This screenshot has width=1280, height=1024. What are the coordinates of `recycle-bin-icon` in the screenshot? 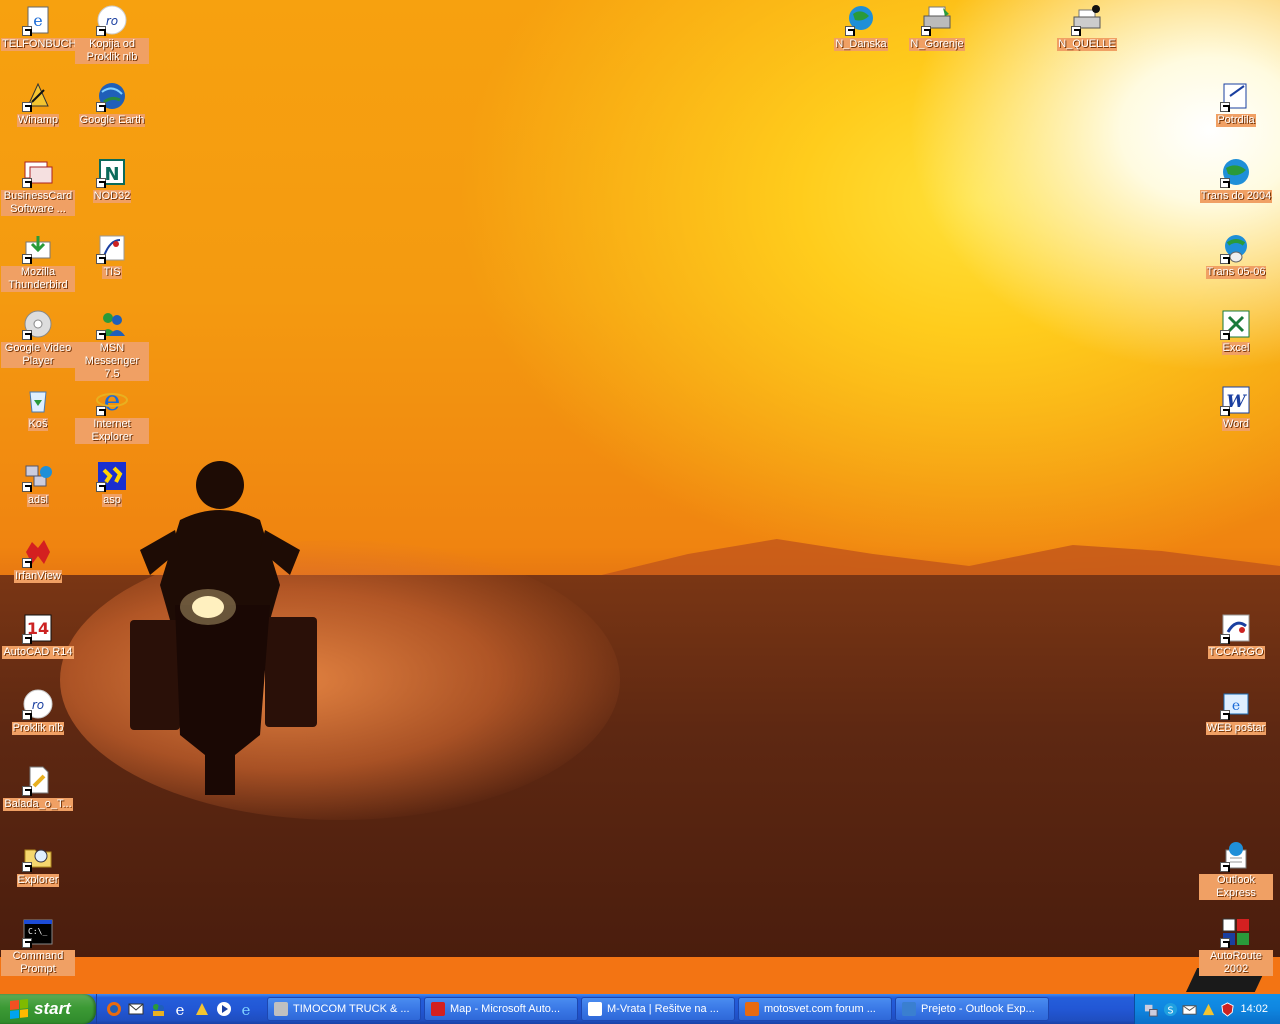 It's located at (38, 400).